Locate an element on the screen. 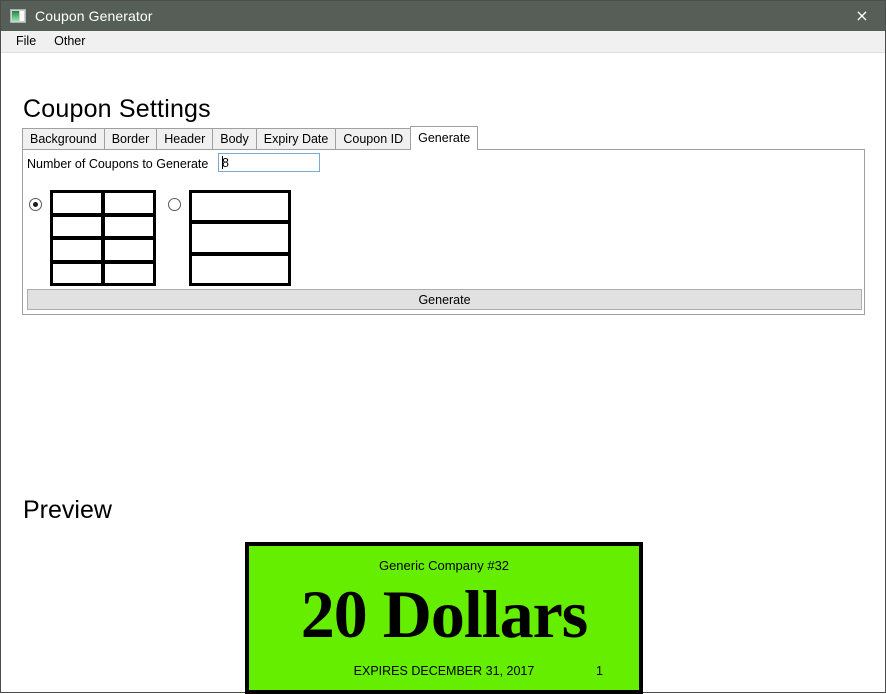  generate-button: Generate is located at coordinates (444, 299).